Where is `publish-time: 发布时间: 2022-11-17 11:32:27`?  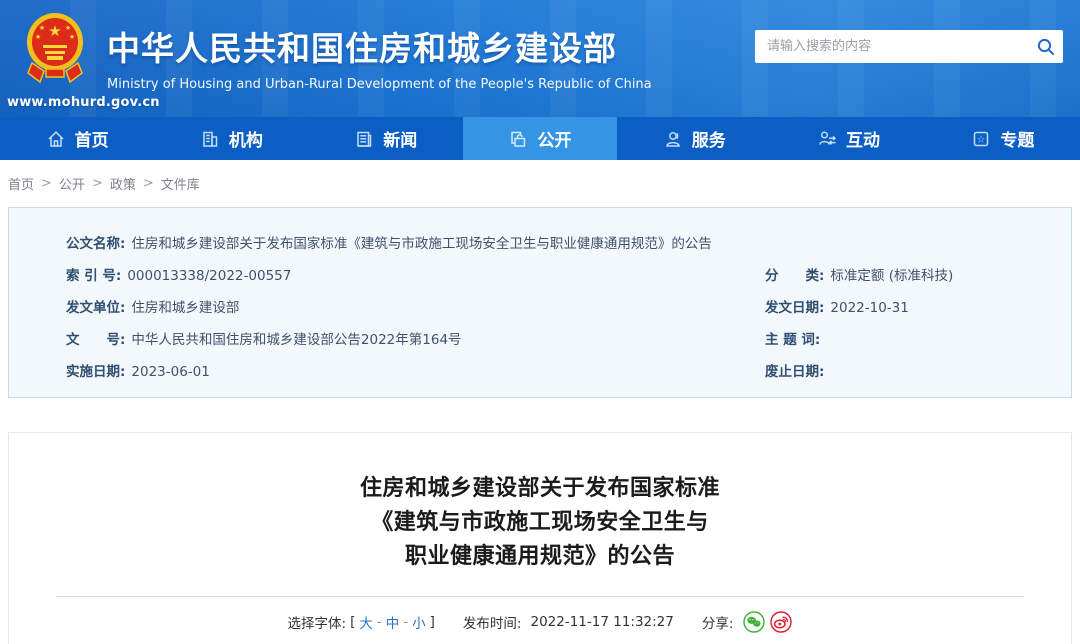 publish-time: 发布时间: 2022-11-17 11:32:27 is located at coordinates (568, 622).